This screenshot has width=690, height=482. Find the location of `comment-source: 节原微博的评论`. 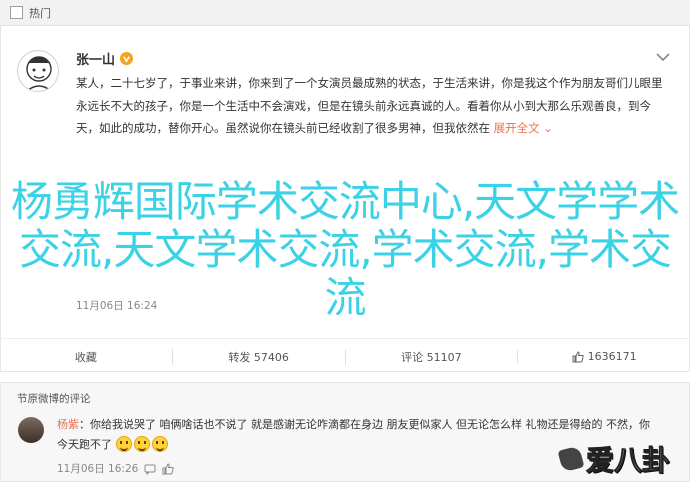

comment-source: 节原微博的评论 is located at coordinates (54, 399).